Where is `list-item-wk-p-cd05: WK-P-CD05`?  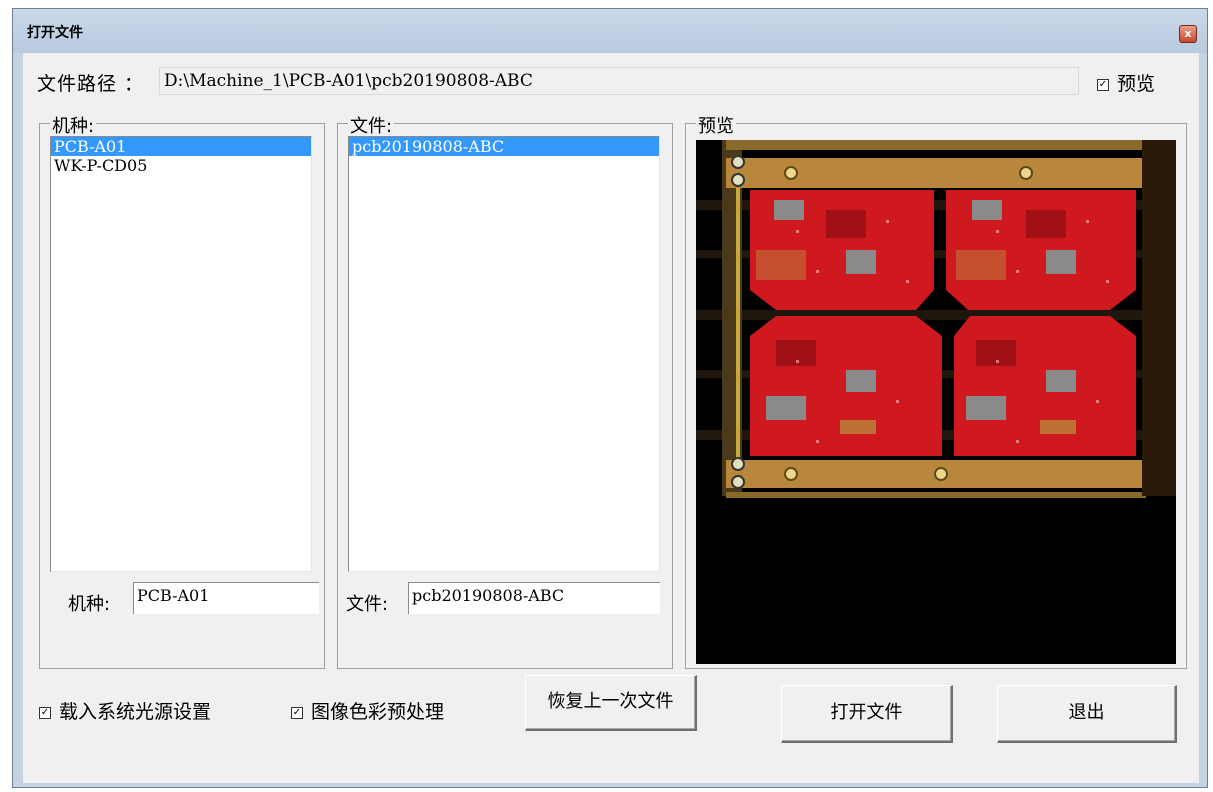
list-item-wk-p-cd05: WK-P-CD05 is located at coordinates (181, 165).